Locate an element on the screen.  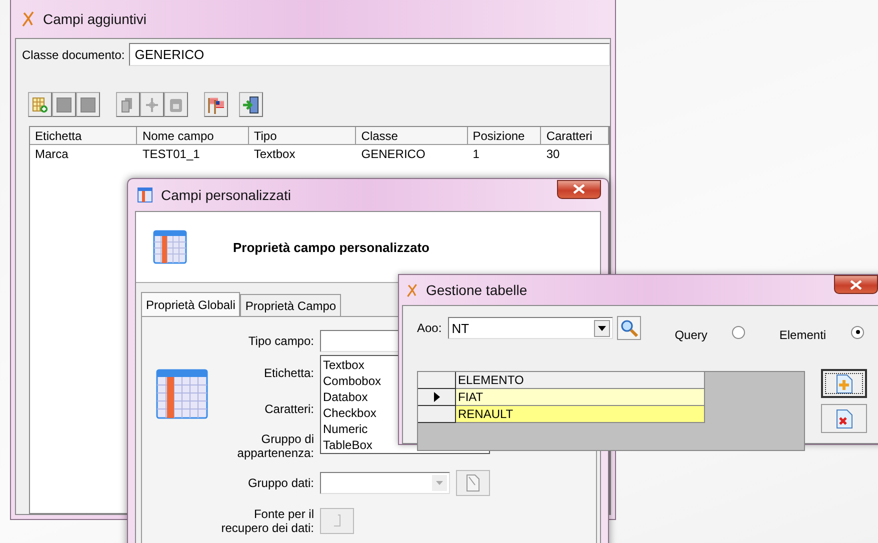
radio-label: Query is located at coordinates (691, 335).